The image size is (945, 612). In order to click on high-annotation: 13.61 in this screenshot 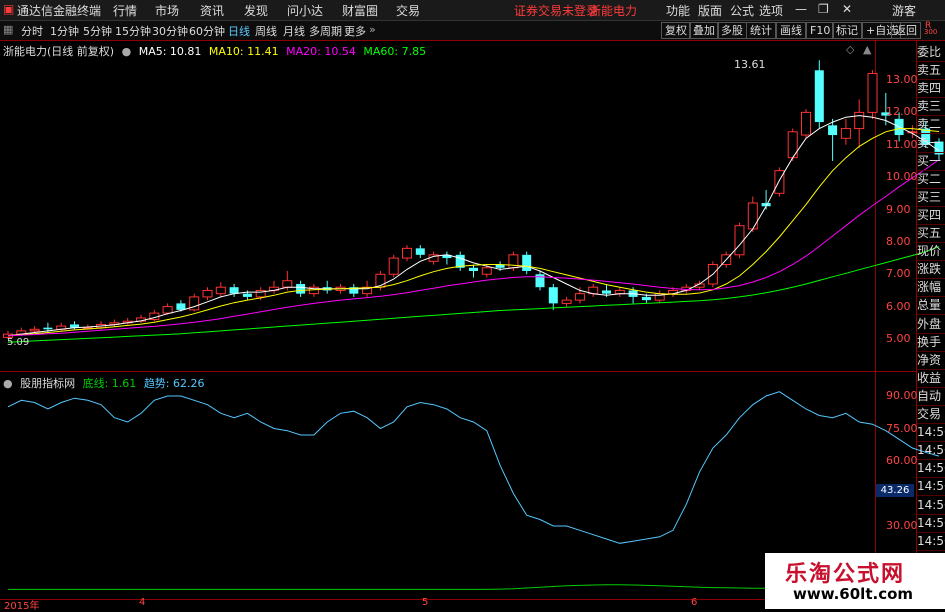, I will do `click(750, 64)`.